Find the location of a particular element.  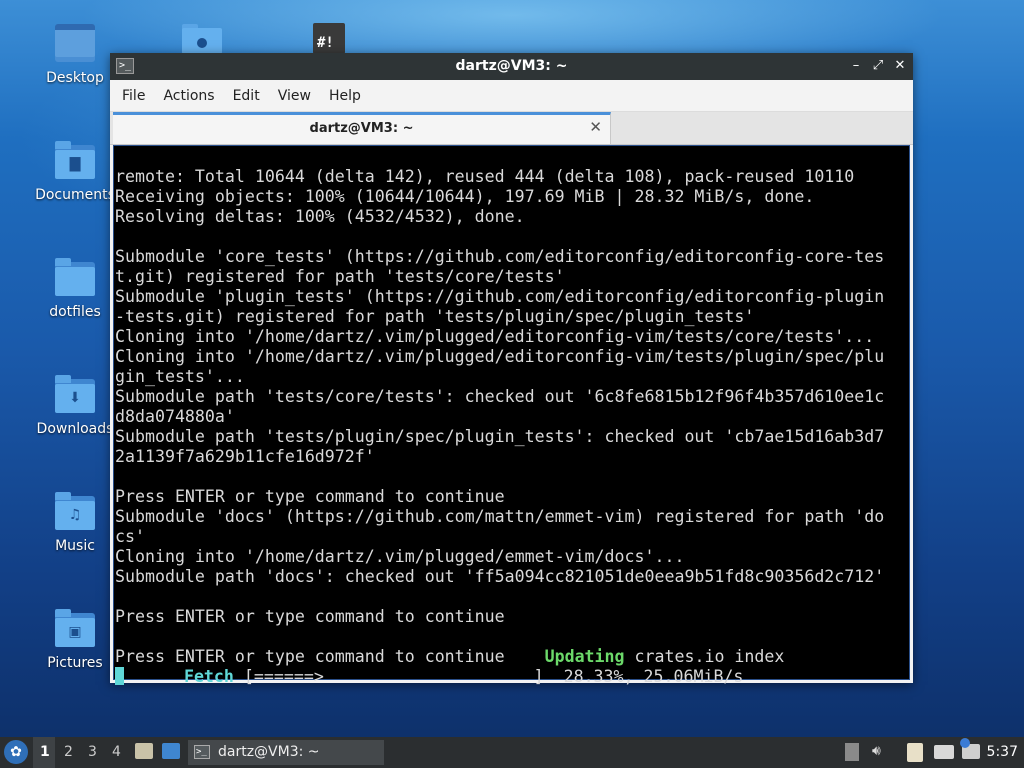

show-desktop-icon is located at coordinates (171, 751).